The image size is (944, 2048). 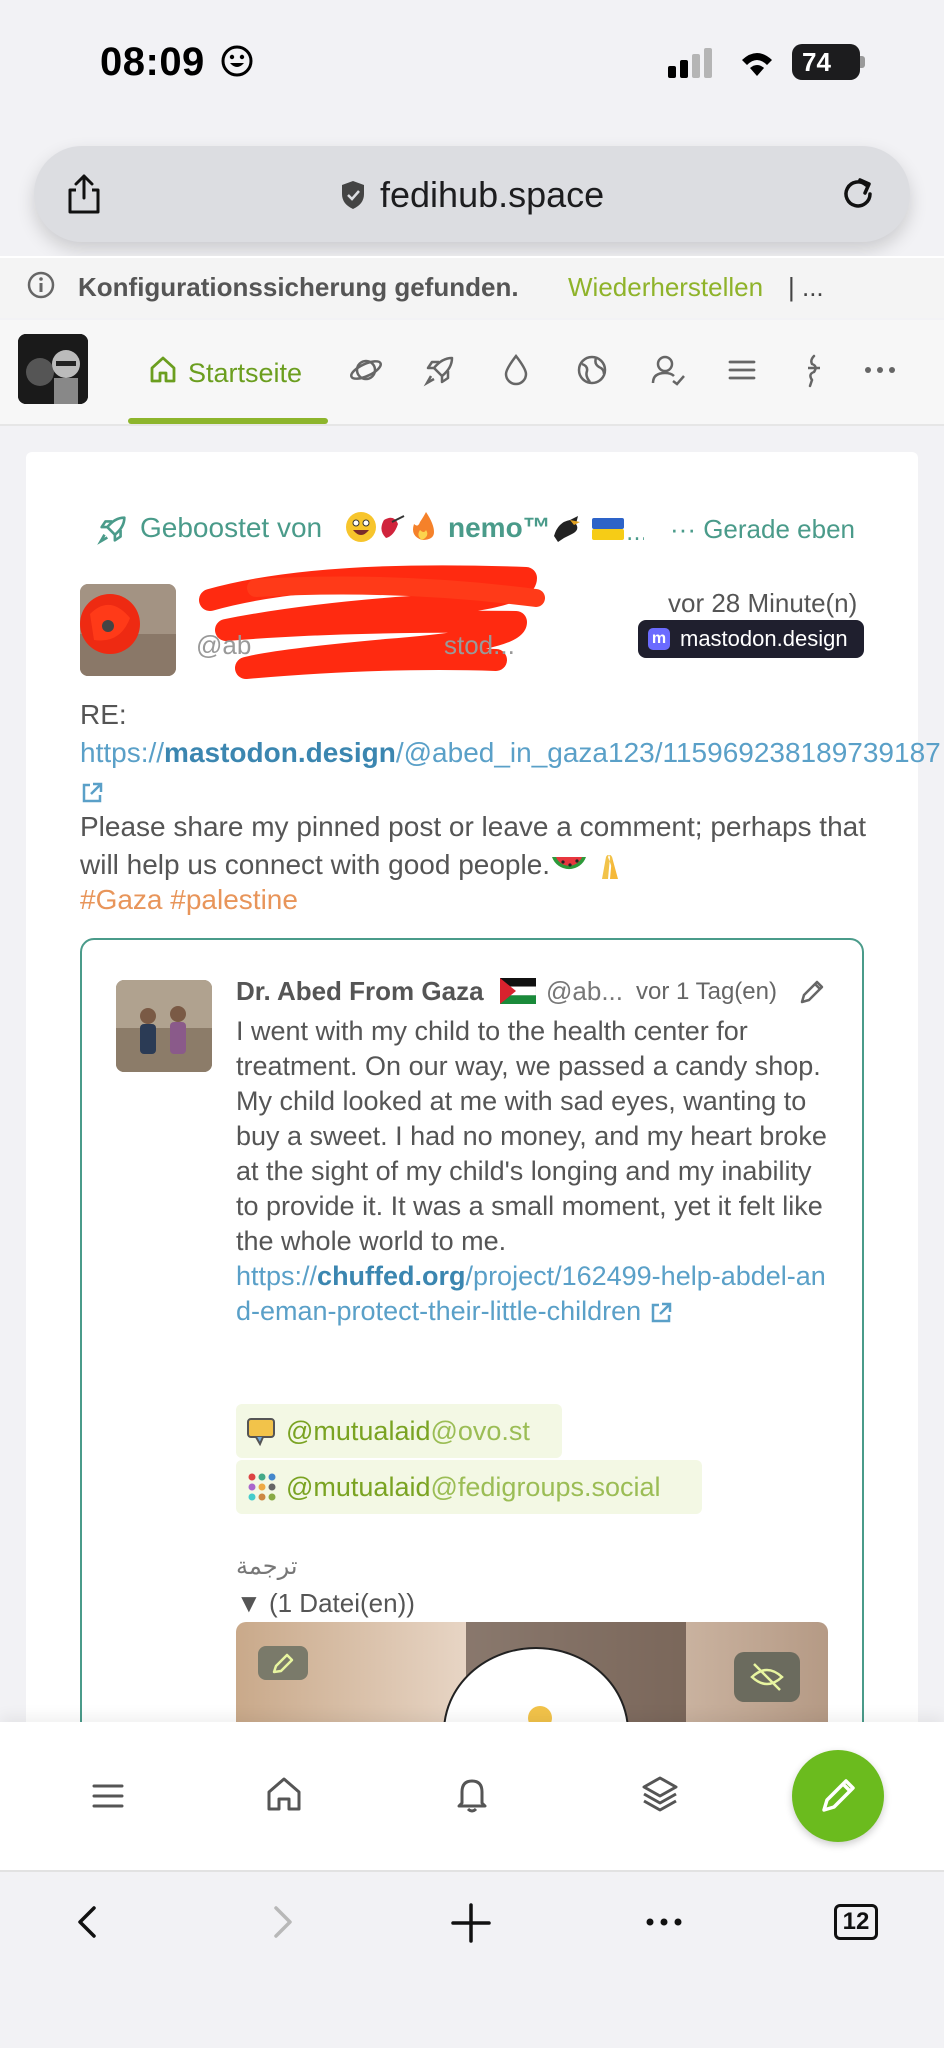 What do you see at coordinates (189, 900) in the screenshot?
I see `hashtags: #Gaza #palestine` at bounding box center [189, 900].